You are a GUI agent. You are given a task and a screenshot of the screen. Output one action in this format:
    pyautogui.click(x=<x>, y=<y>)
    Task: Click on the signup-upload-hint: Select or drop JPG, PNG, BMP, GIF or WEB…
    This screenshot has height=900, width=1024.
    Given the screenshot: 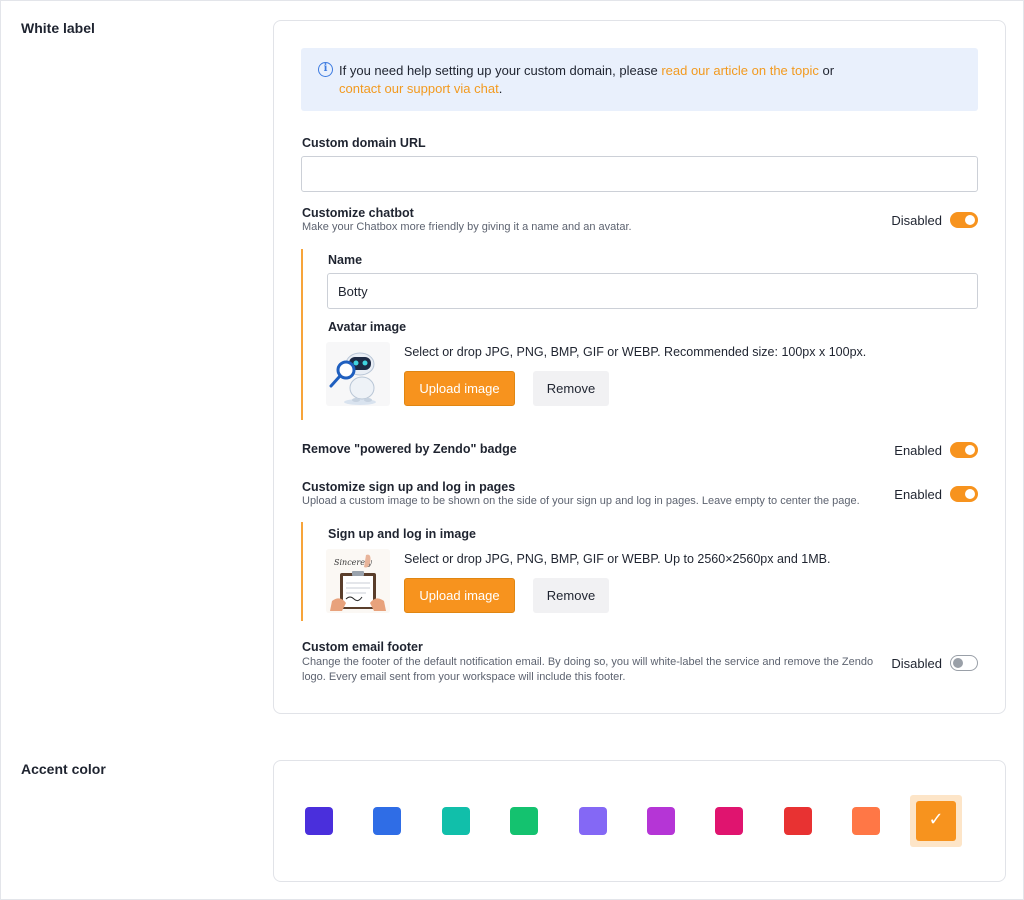 What is the action you would take?
    pyautogui.click(x=617, y=559)
    